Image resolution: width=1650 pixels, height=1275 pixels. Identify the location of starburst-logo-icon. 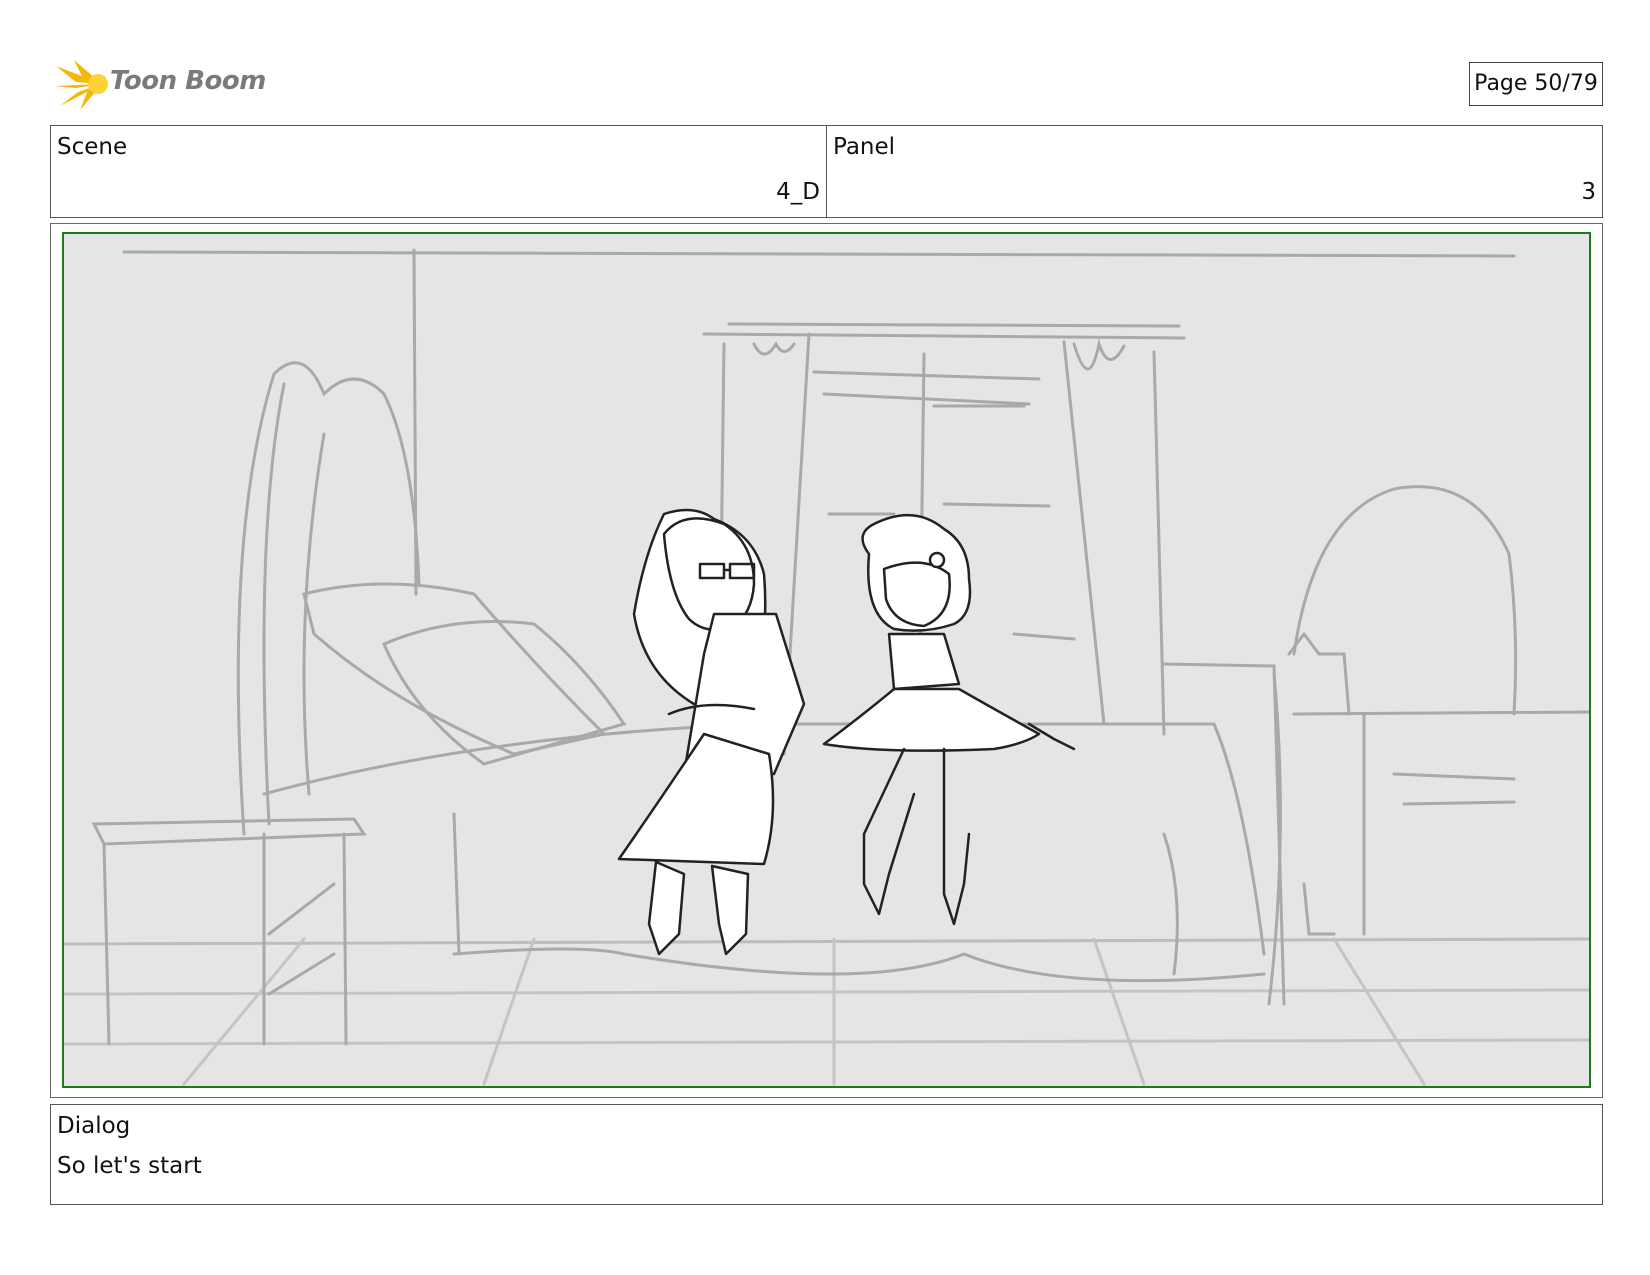
(81, 85).